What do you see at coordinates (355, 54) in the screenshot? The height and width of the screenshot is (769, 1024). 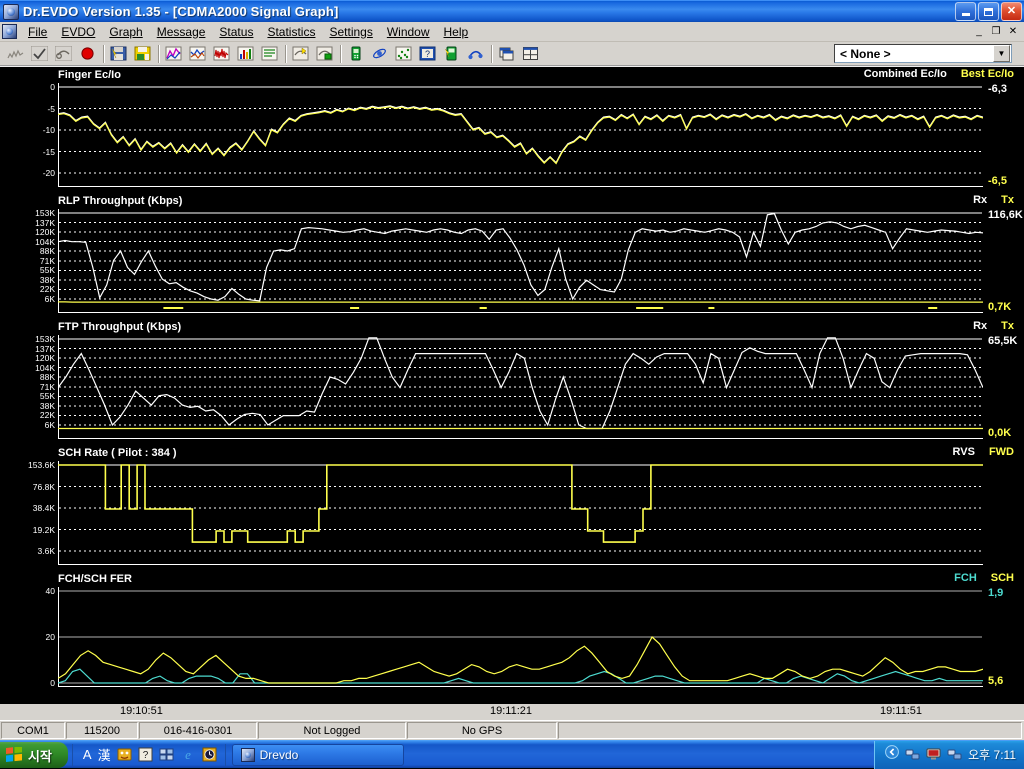 I see `mobile-status-icon` at bounding box center [355, 54].